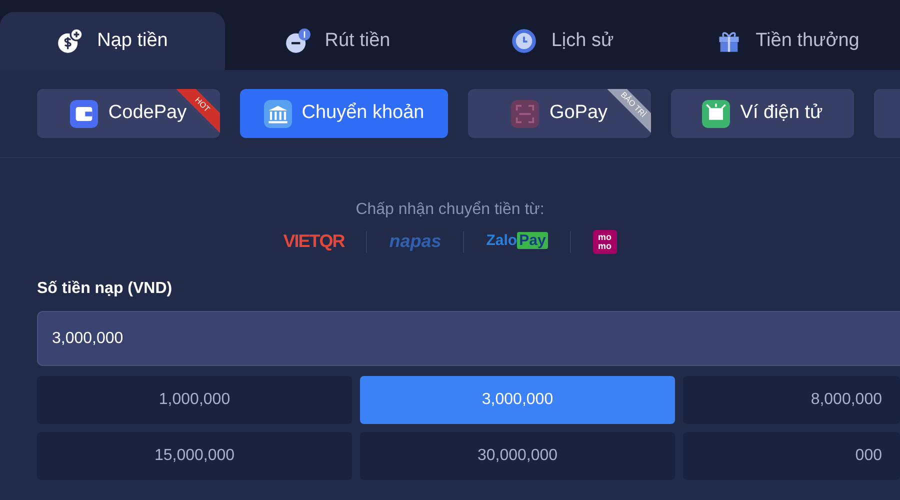 This screenshot has width=900, height=500. What do you see at coordinates (344, 113) in the screenshot?
I see `payment-method-button: Chuyển khoản` at bounding box center [344, 113].